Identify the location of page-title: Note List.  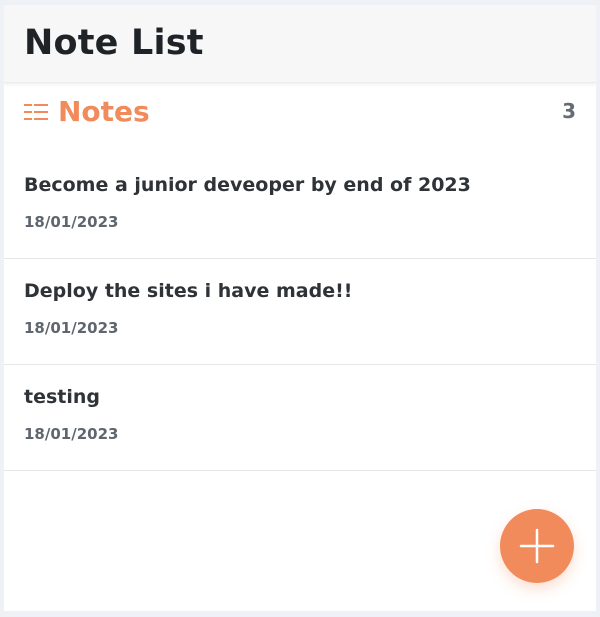
(114, 43).